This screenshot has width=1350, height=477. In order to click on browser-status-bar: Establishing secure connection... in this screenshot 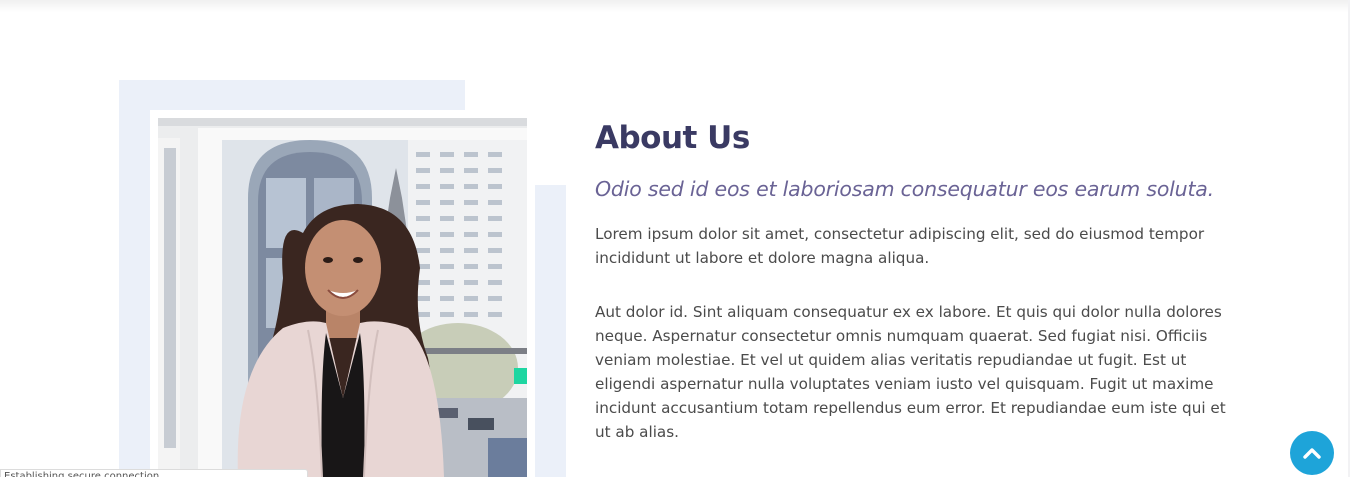, I will do `click(154, 473)`.